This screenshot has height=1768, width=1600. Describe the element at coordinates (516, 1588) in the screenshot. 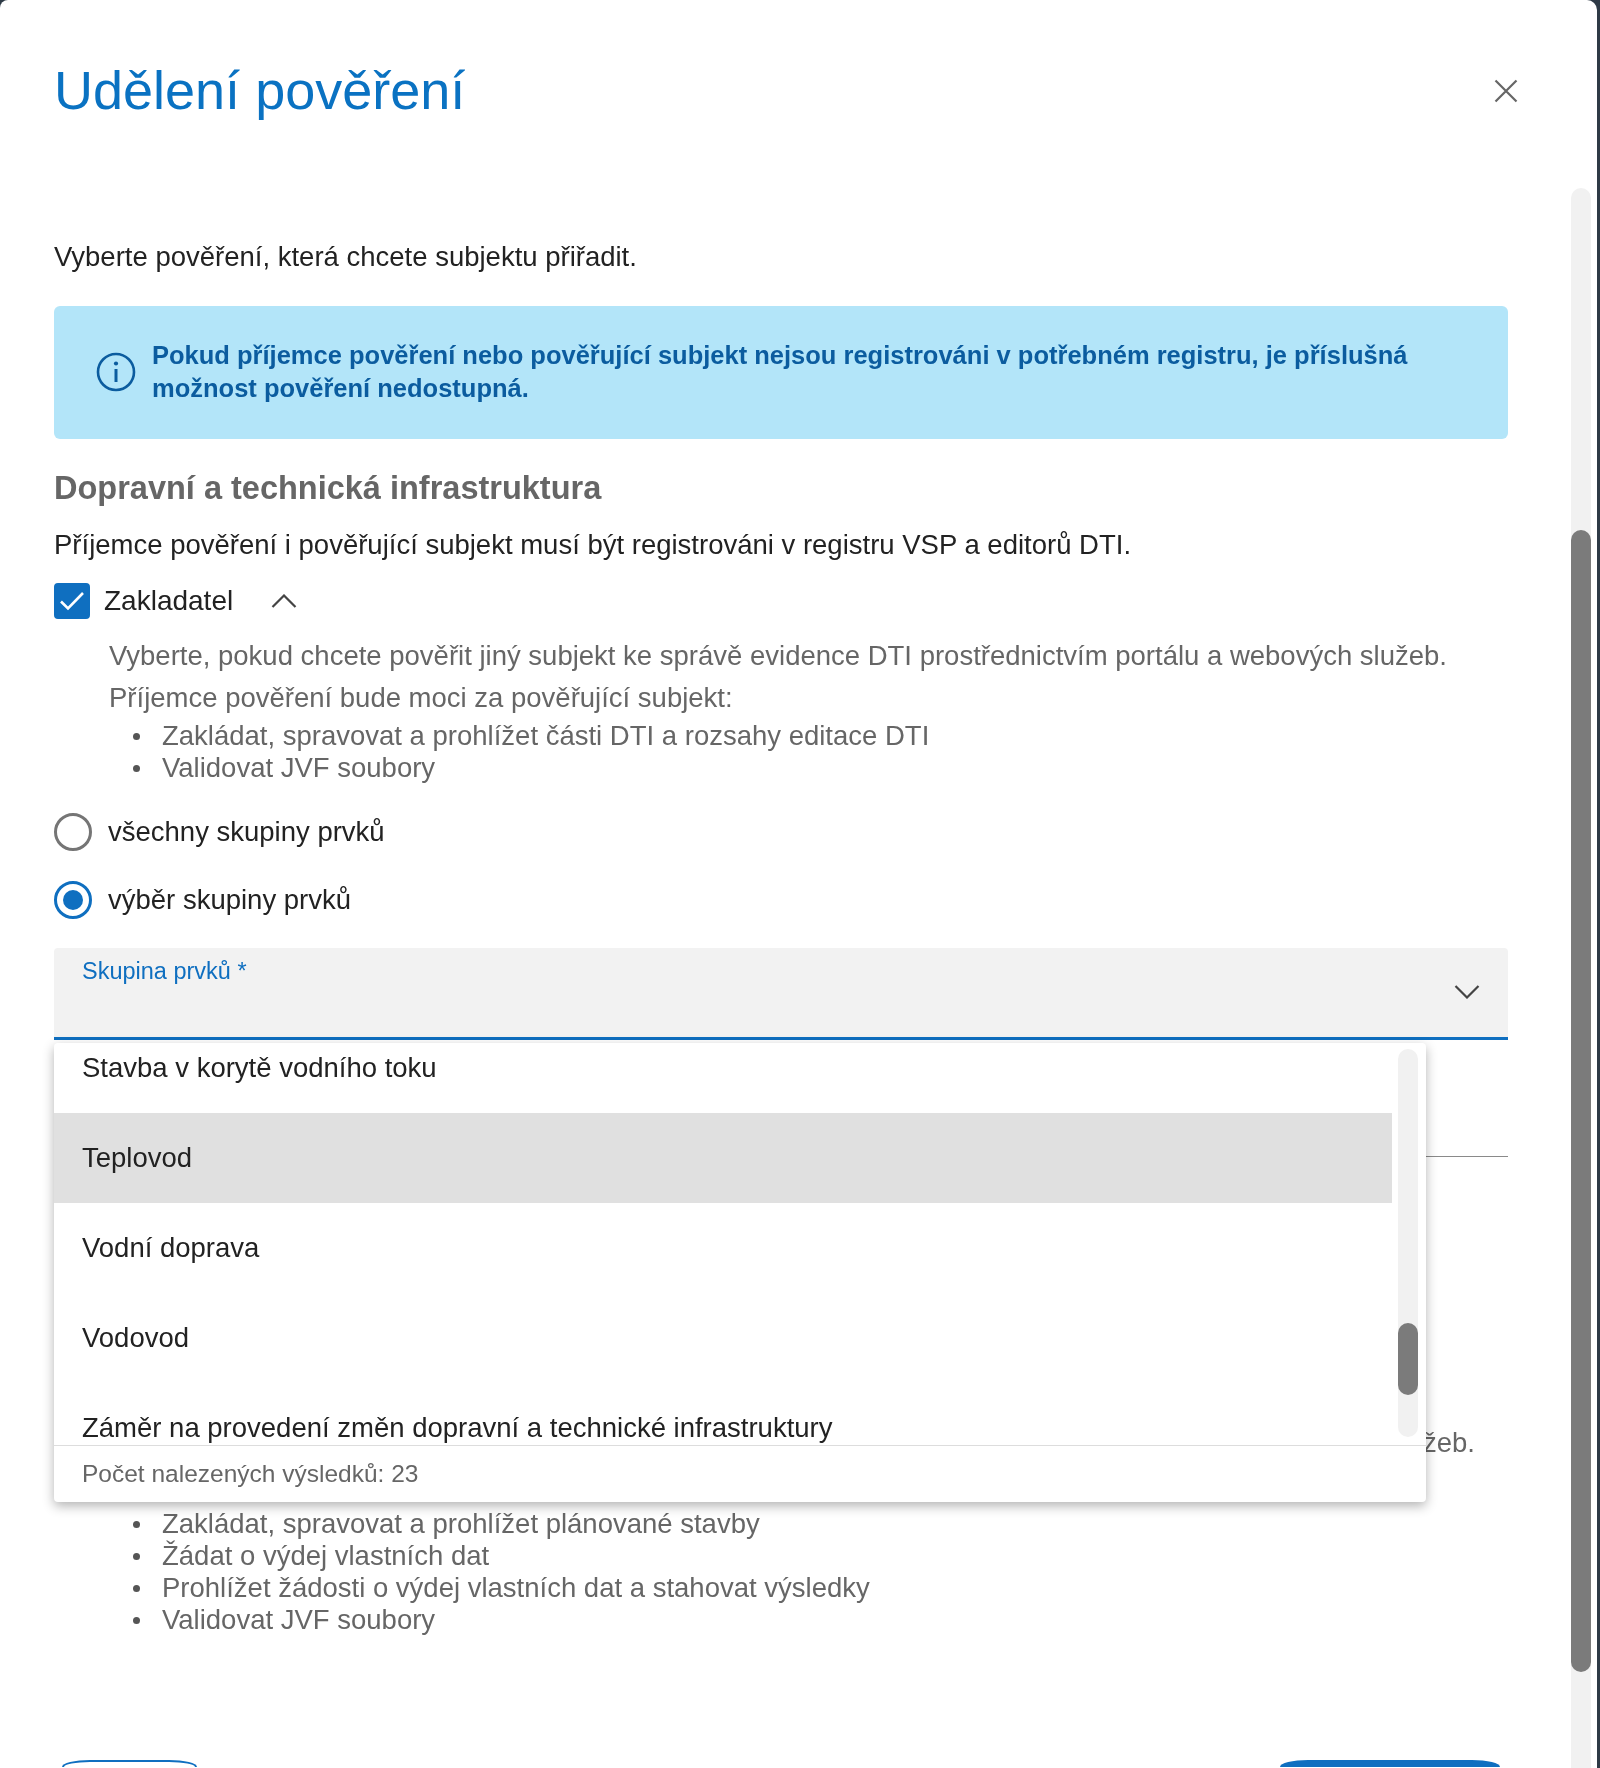

I see `list-item: Prohlížet žádosti o výdej vlastních dat a stahovat výsledky` at that location.